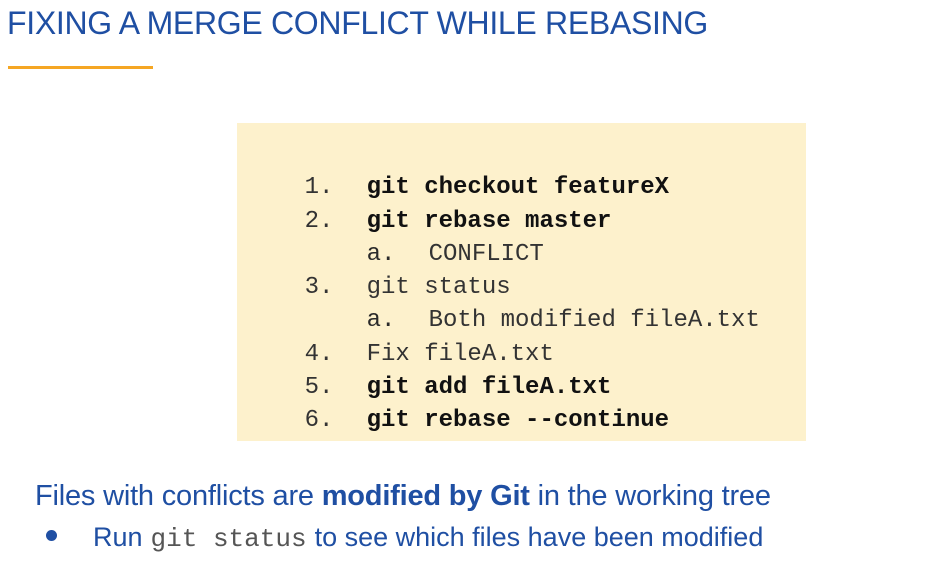 This screenshot has width=927, height=564. Describe the element at coordinates (460, 354) in the screenshot. I see `step-text: Fix fileA.txt` at that location.